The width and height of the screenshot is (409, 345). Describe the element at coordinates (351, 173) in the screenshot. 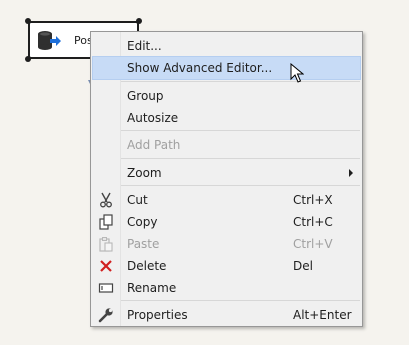

I see `submenu-arrow-icon` at that location.